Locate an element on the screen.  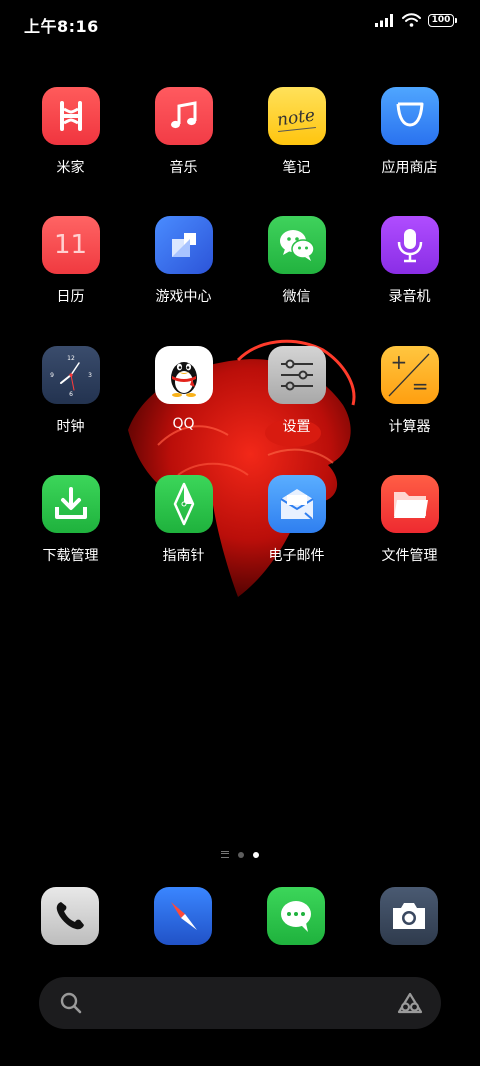
app-label: 下载管理 is located at coordinates (70, 556).